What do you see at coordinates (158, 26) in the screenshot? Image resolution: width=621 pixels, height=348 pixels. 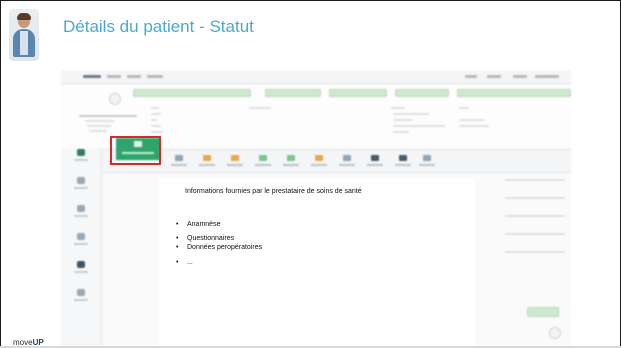 I see `slide-title: Détails du patient - Statut` at bounding box center [158, 26].